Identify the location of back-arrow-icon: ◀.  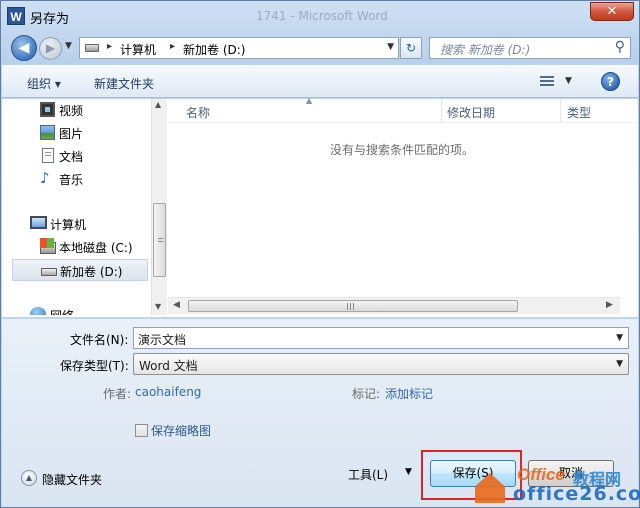
(24, 48).